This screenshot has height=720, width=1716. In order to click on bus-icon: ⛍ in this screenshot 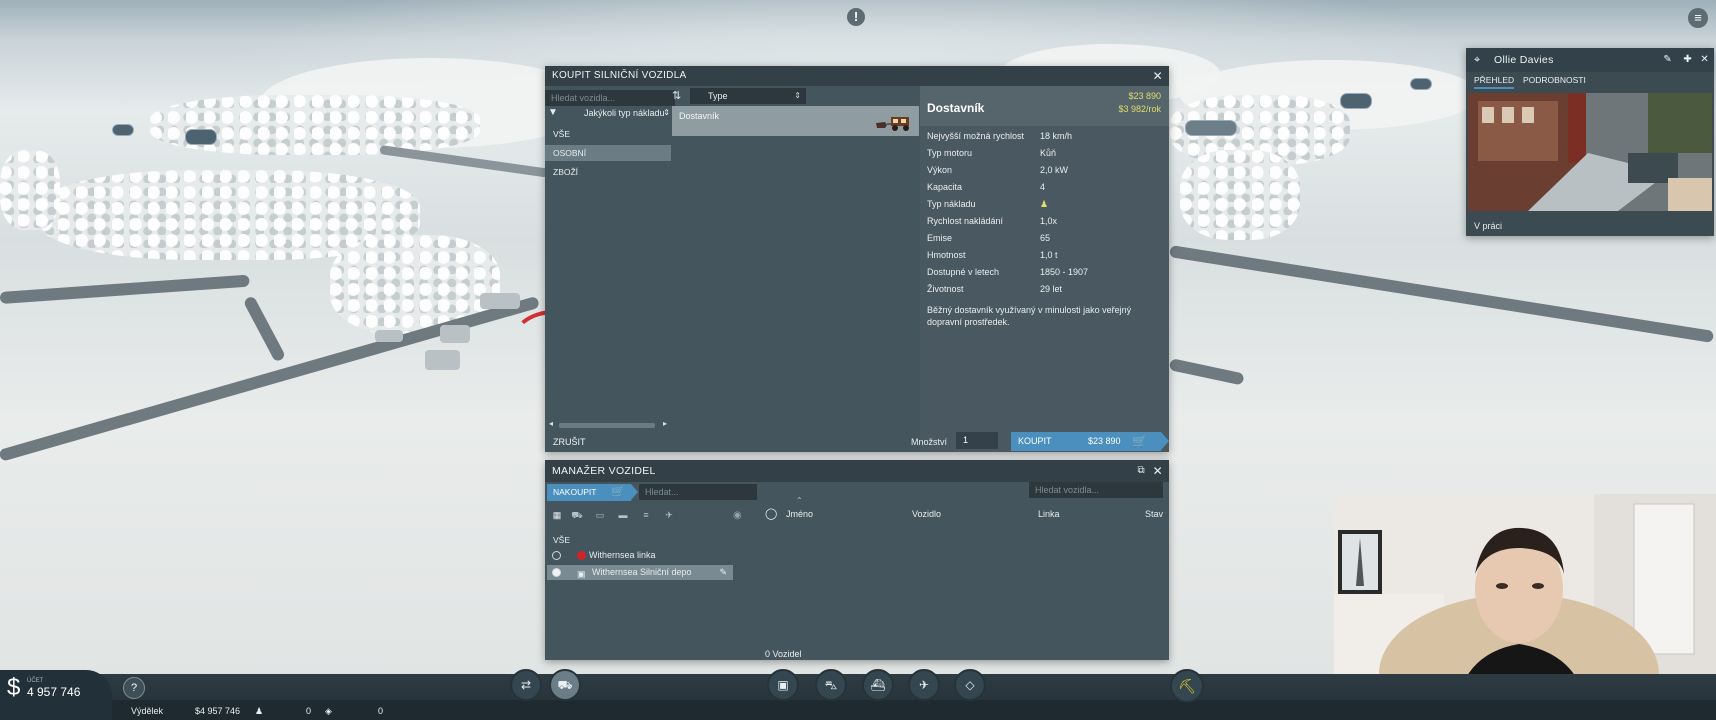, I will do `click(831, 685)`.